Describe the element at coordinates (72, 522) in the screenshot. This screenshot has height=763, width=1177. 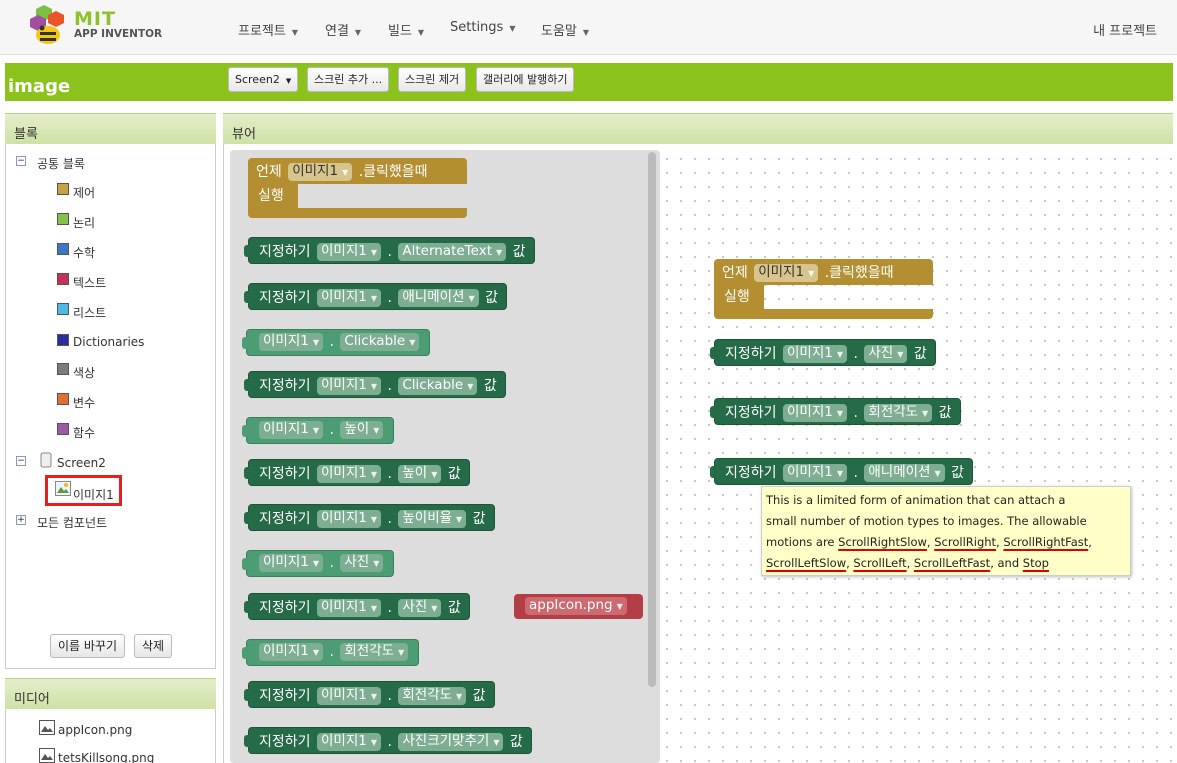
I see `tree-item-any-component: 모든 컴포넌트` at that location.